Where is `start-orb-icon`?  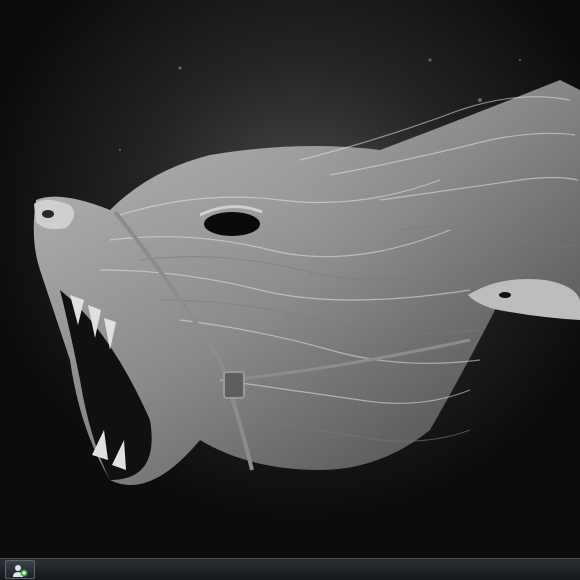 start-orb-icon is located at coordinates (20, 571).